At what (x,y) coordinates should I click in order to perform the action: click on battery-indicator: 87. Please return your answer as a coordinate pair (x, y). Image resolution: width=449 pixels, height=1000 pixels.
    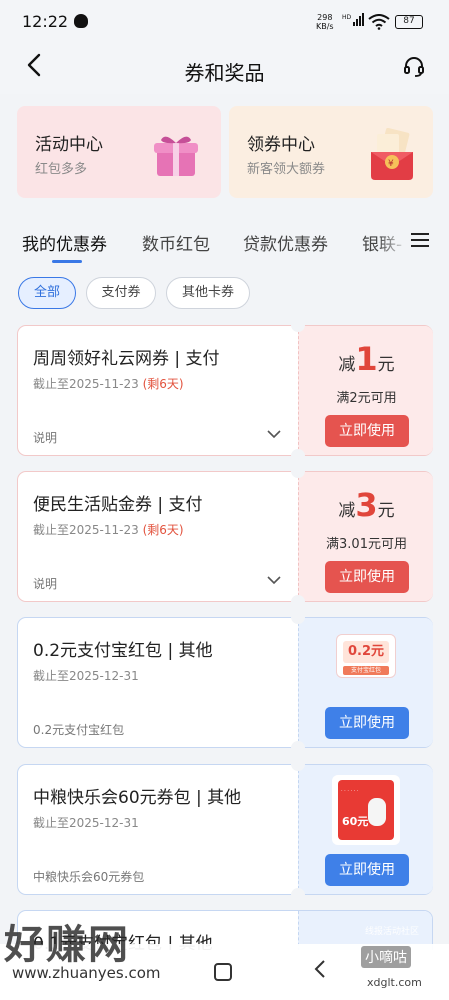
    Looking at the image, I should click on (409, 22).